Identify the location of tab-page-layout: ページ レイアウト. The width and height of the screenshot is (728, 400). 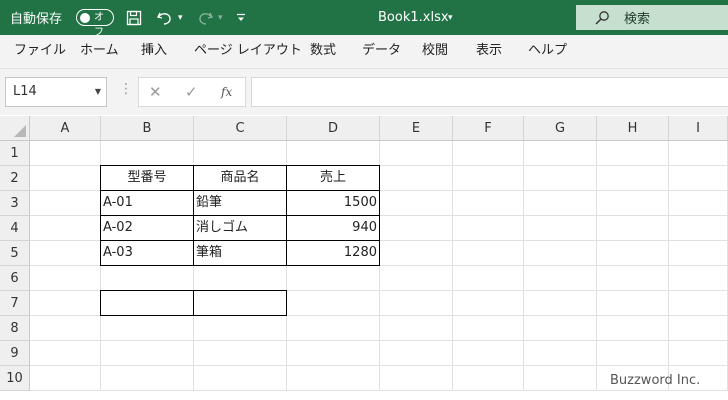
(248, 51).